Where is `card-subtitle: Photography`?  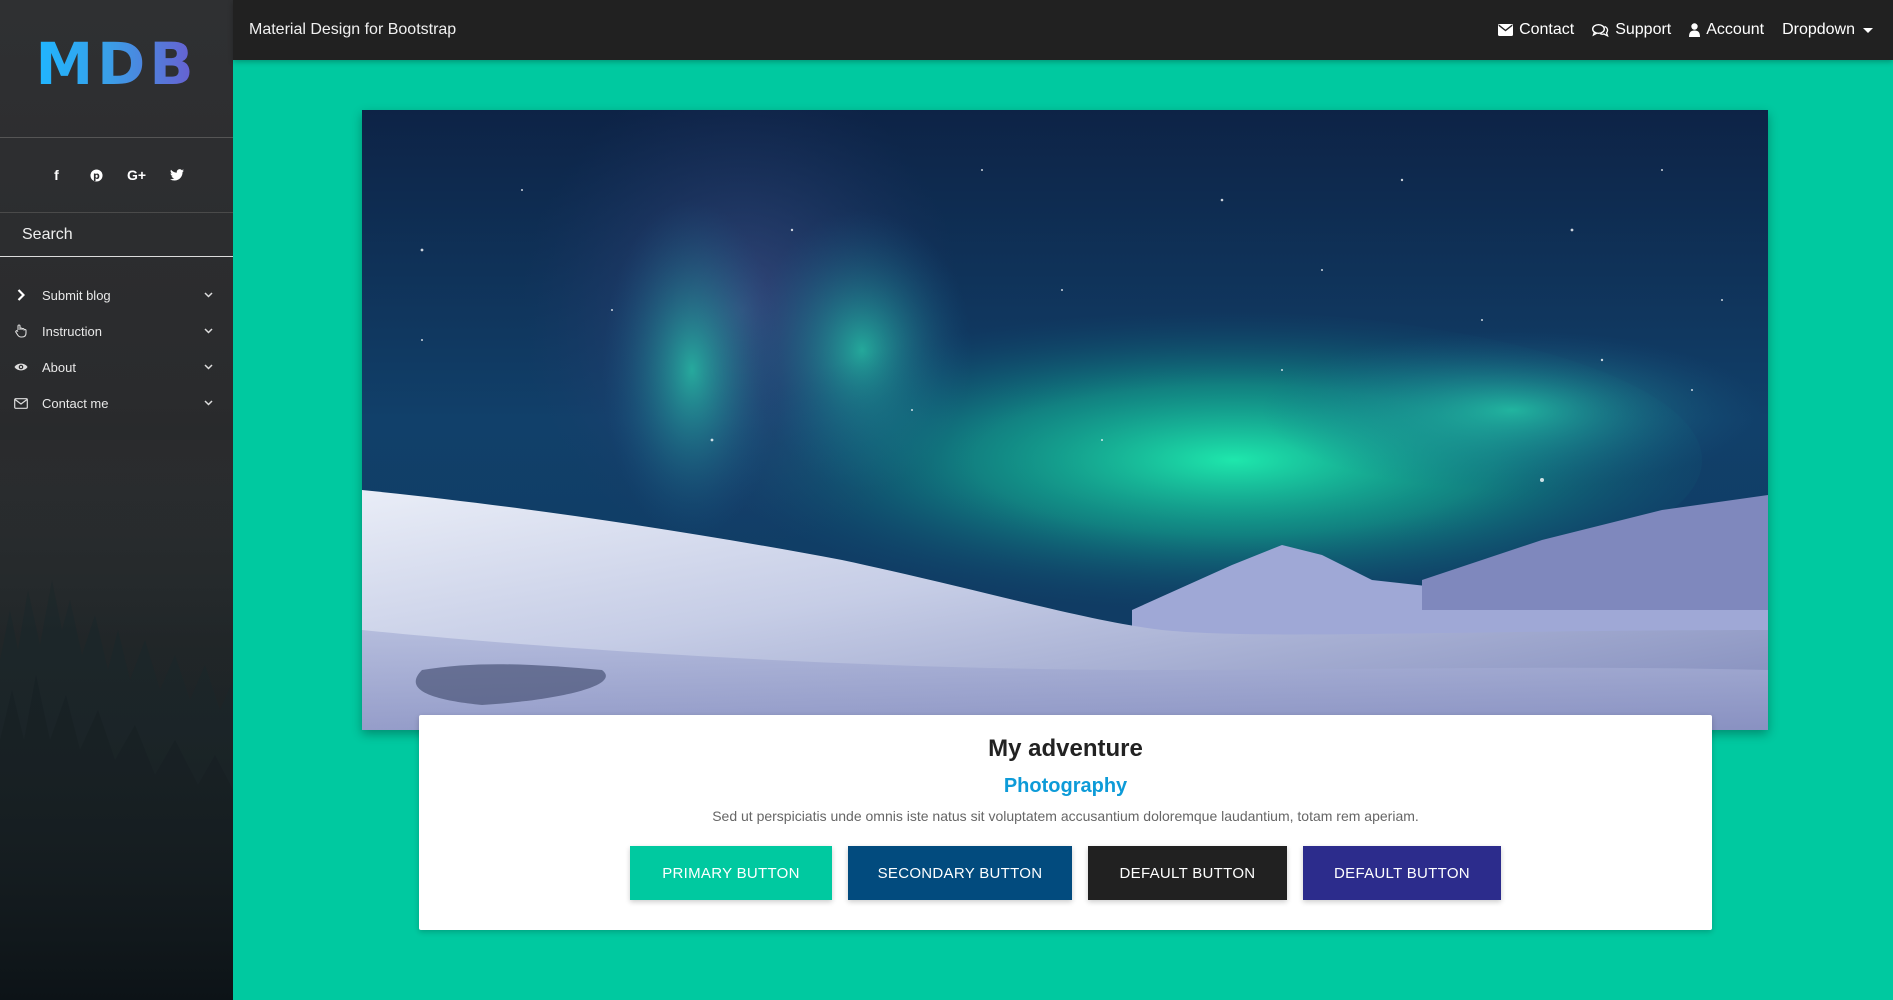 card-subtitle: Photography is located at coordinates (1065, 786).